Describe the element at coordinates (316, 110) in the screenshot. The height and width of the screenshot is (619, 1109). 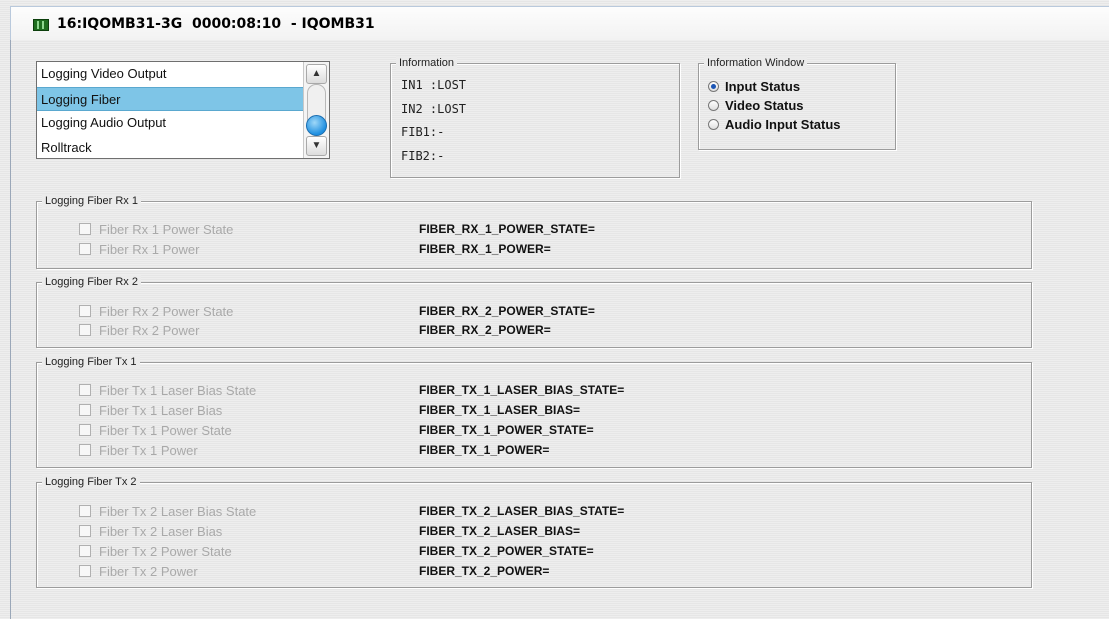
I see `list-scrollbar: ▲ ▼` at that location.